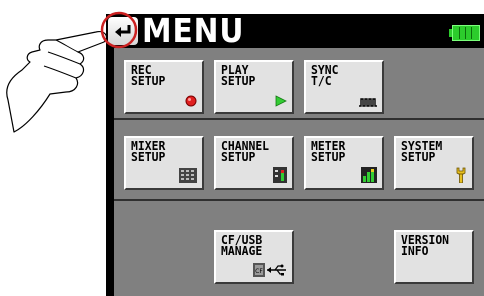  I want to click on system-setup-button: SYSTEM SETUP, so click(434, 163).